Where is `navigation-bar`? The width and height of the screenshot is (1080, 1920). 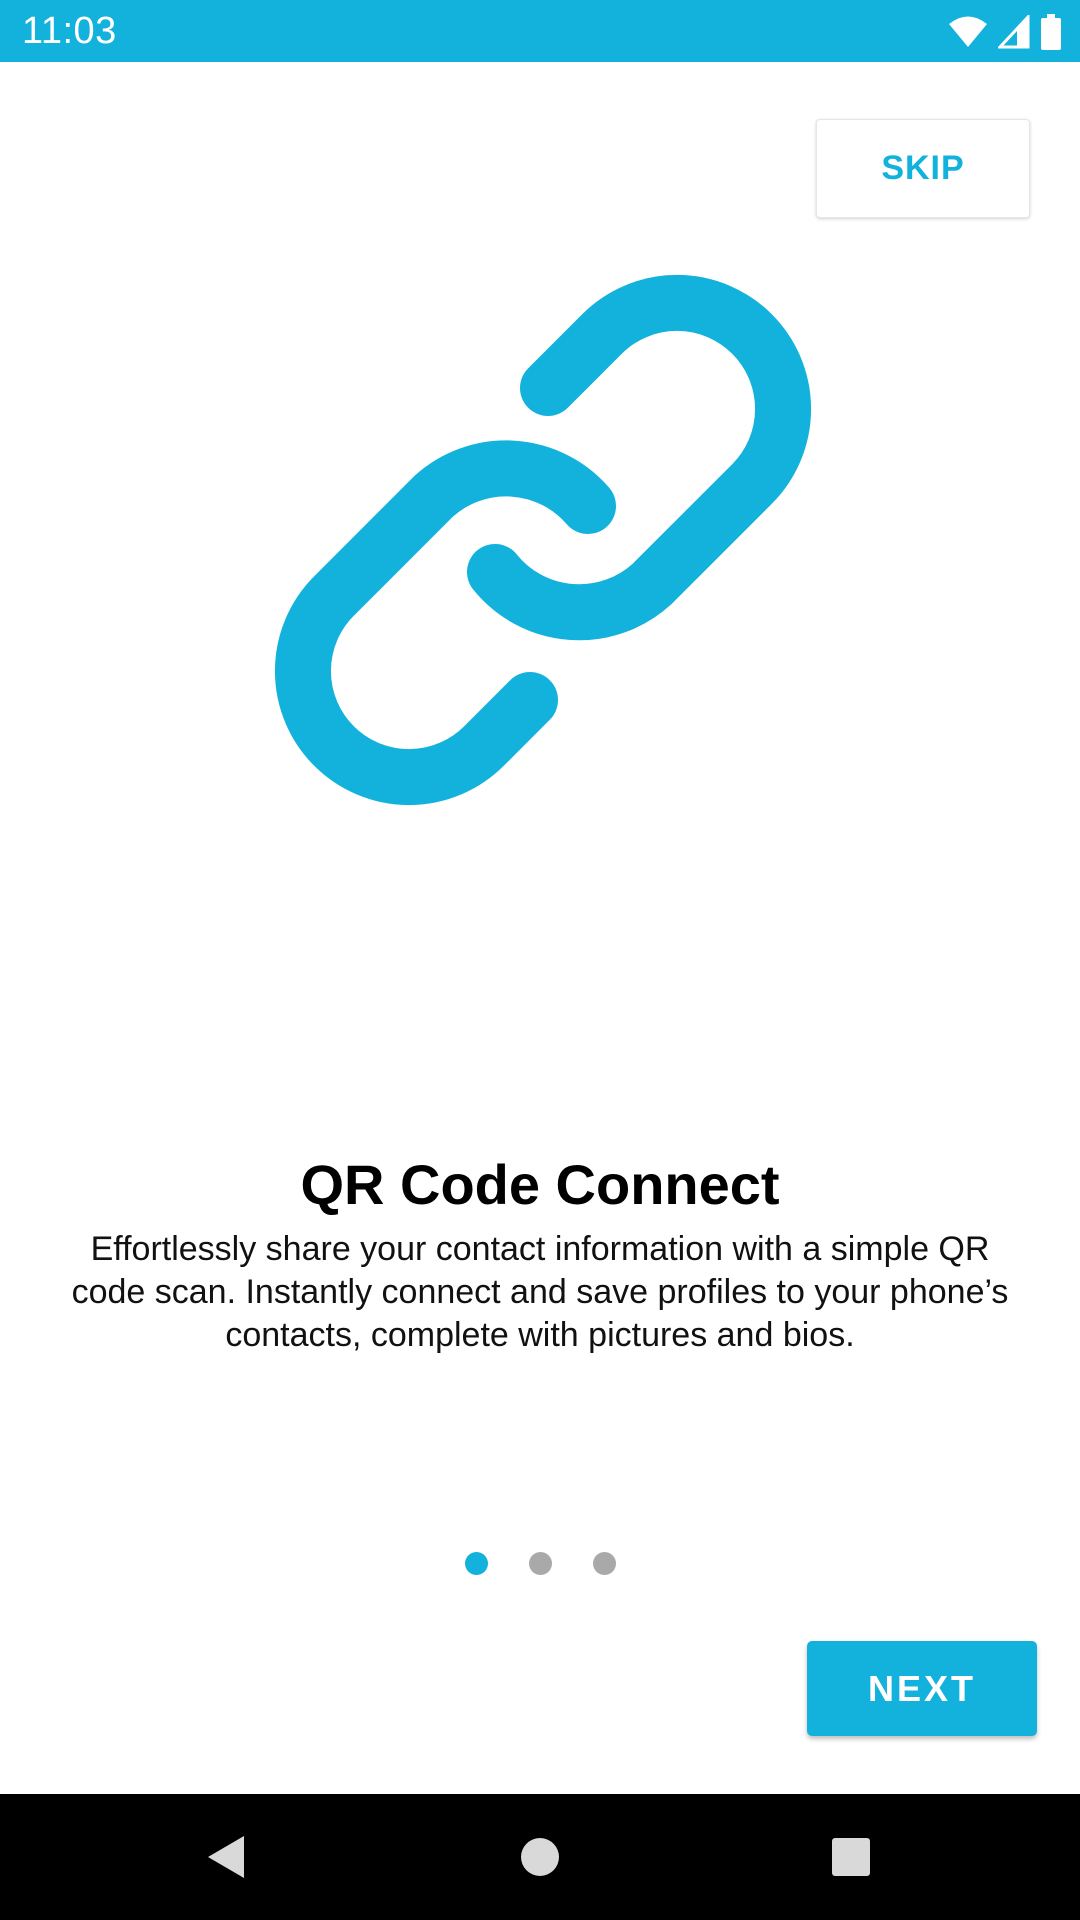 navigation-bar is located at coordinates (540, 1857).